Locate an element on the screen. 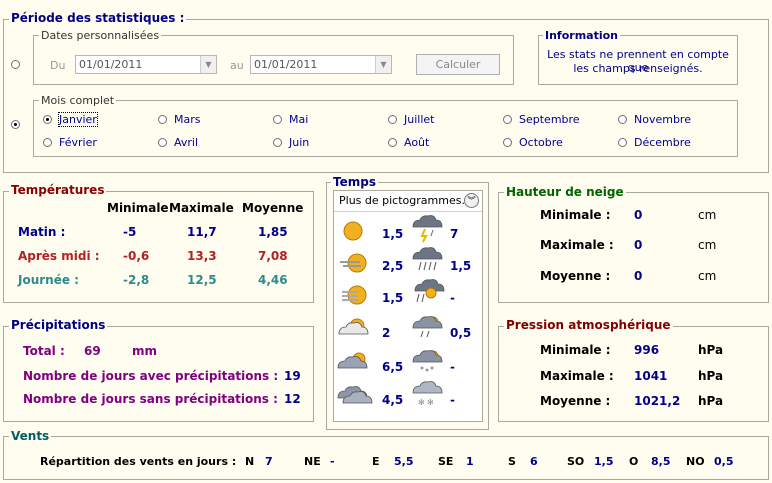  pression-row-value: 996 is located at coordinates (647, 350).